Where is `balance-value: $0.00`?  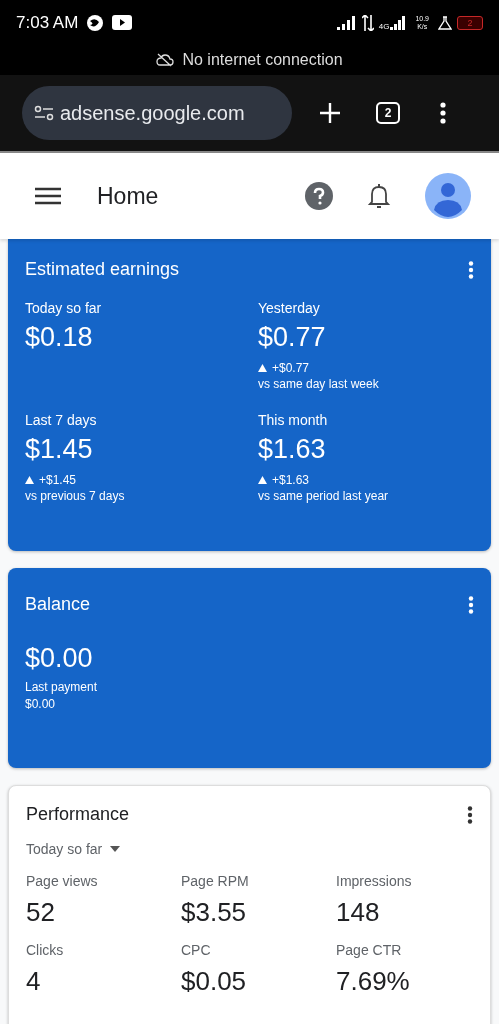
balance-value: $0.00 is located at coordinates (59, 658).